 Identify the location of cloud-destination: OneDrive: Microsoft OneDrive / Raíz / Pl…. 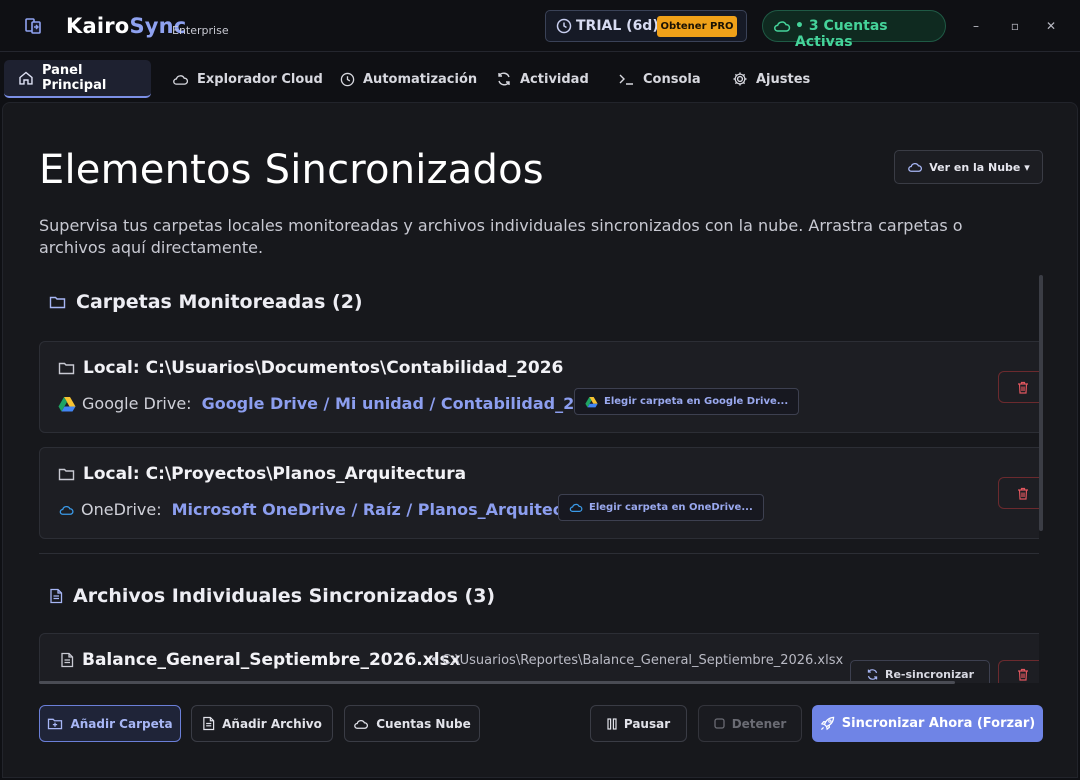
(329, 509).